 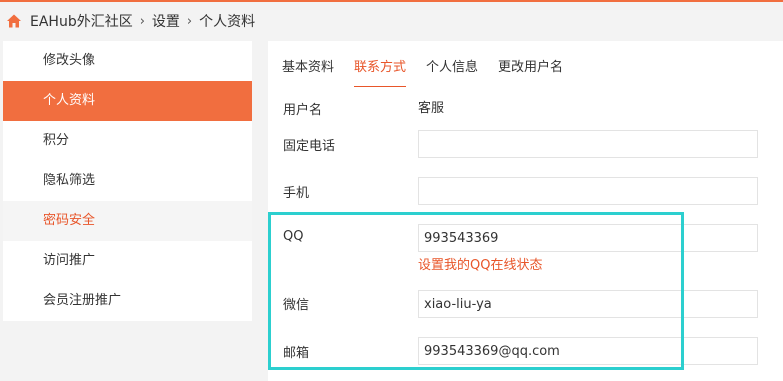 I want to click on email-label: 邮箱, so click(x=296, y=353).